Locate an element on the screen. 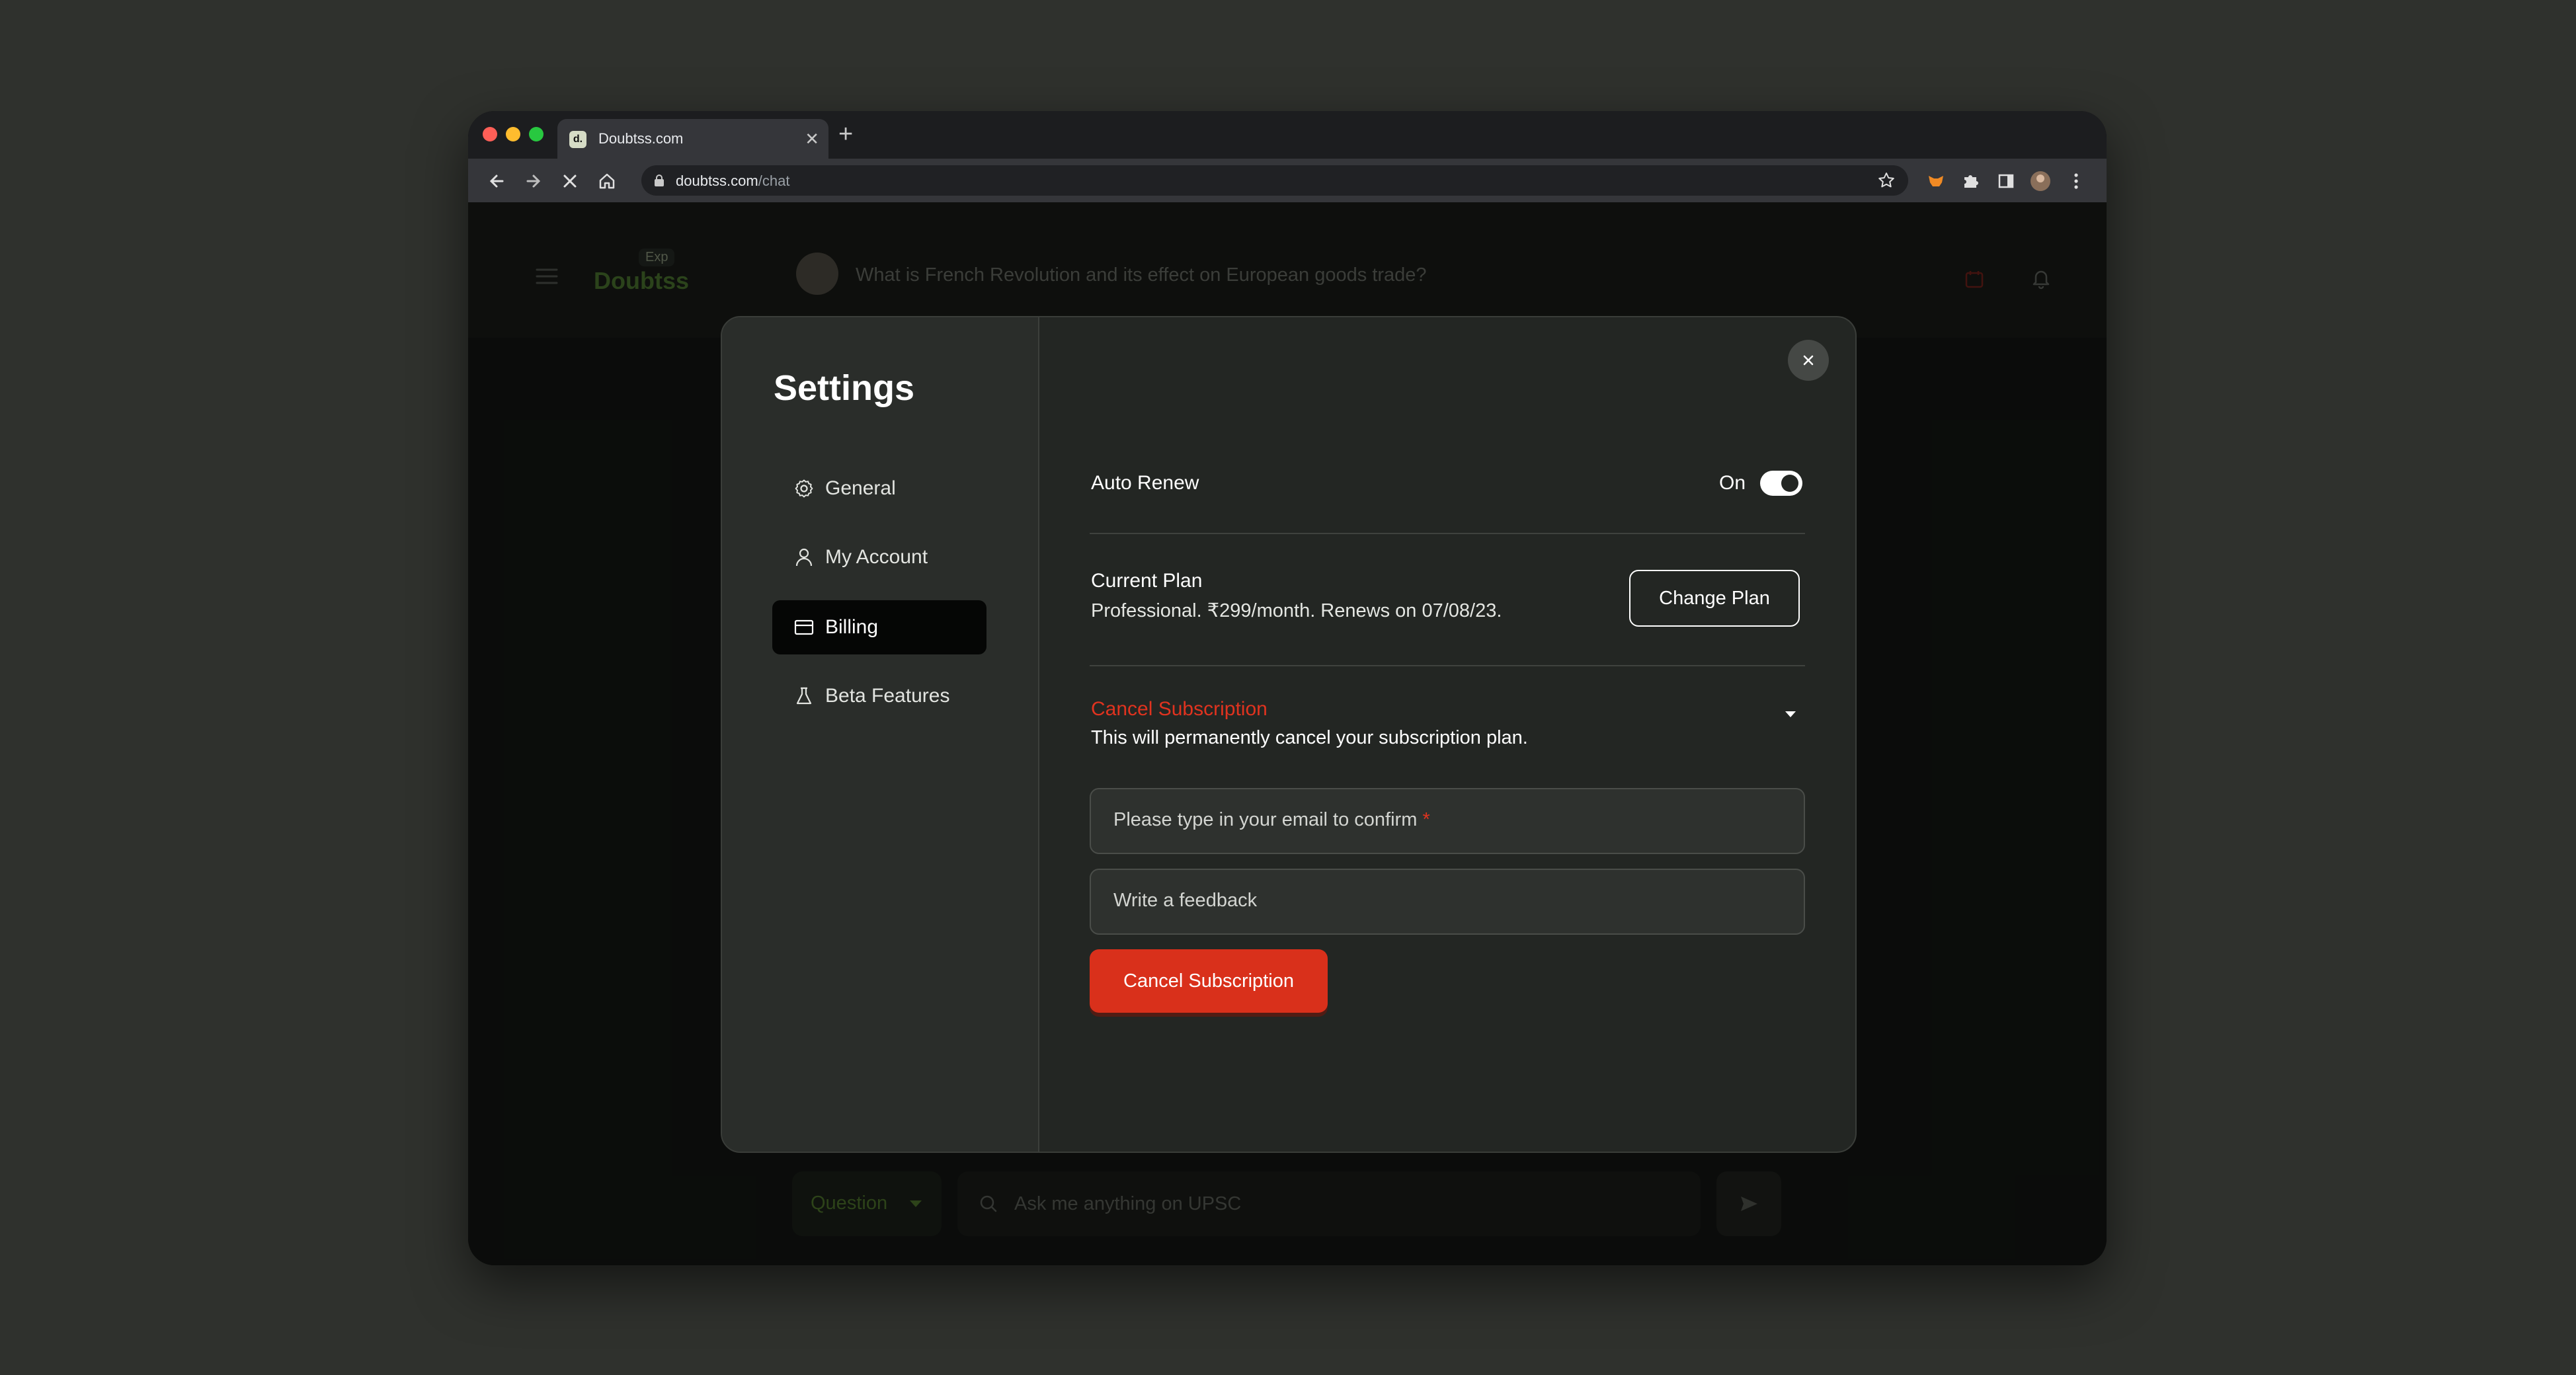 The width and height of the screenshot is (2576, 1375). bookmark-star-icon is located at coordinates (1886, 180).